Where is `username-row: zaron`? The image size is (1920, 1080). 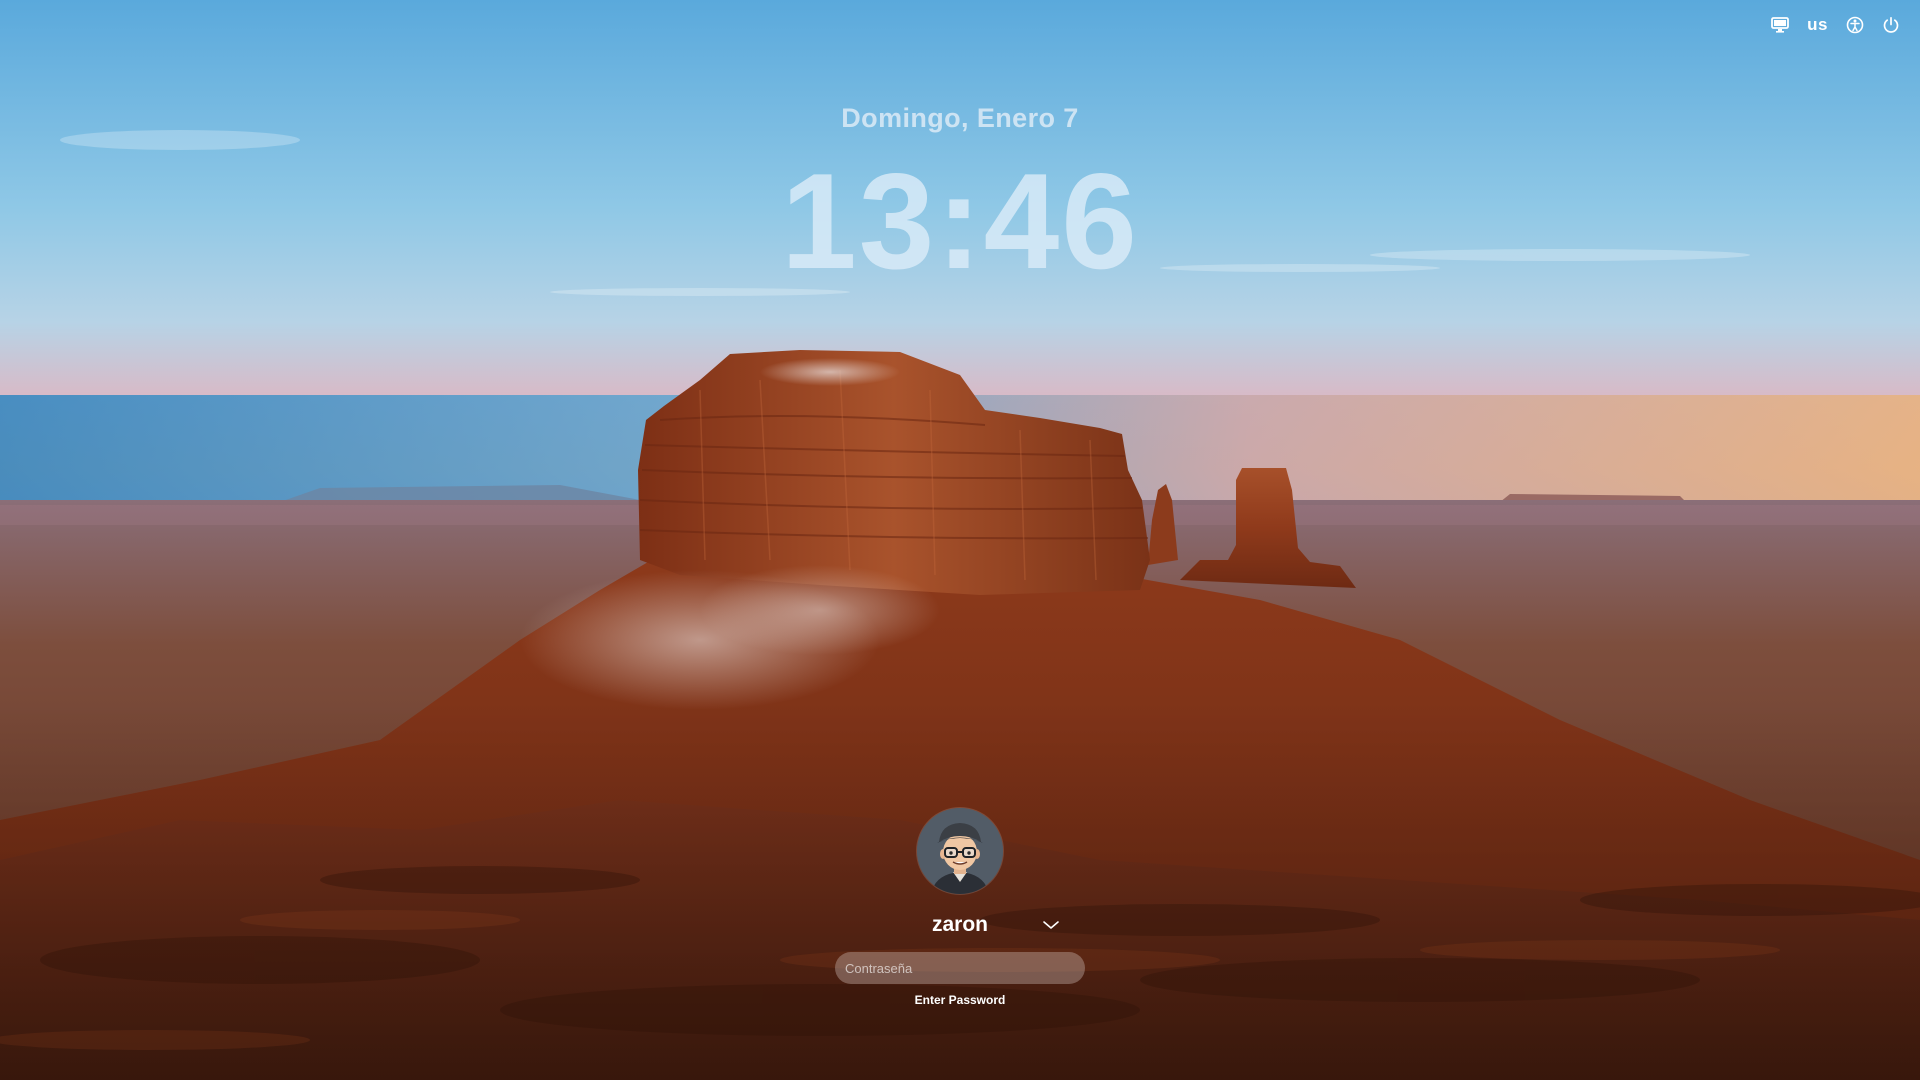
username-row: zaron is located at coordinates (960, 925).